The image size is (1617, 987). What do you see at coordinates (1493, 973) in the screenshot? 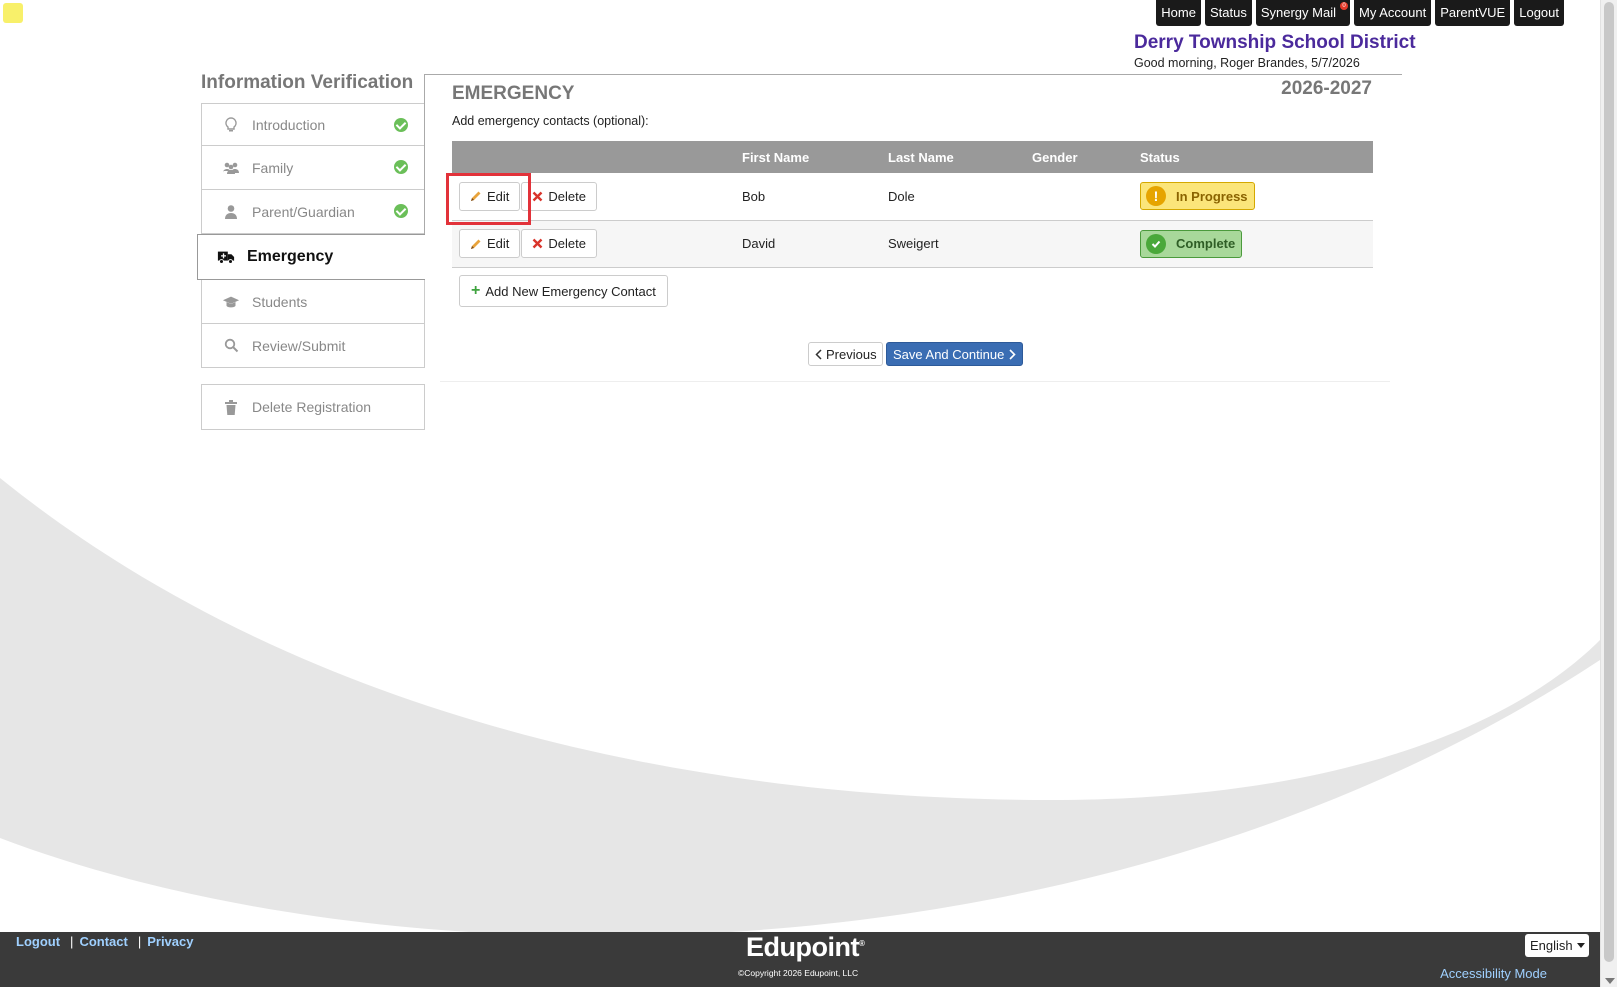
I see `accessibility-mode-link: Accessibility Mode` at bounding box center [1493, 973].